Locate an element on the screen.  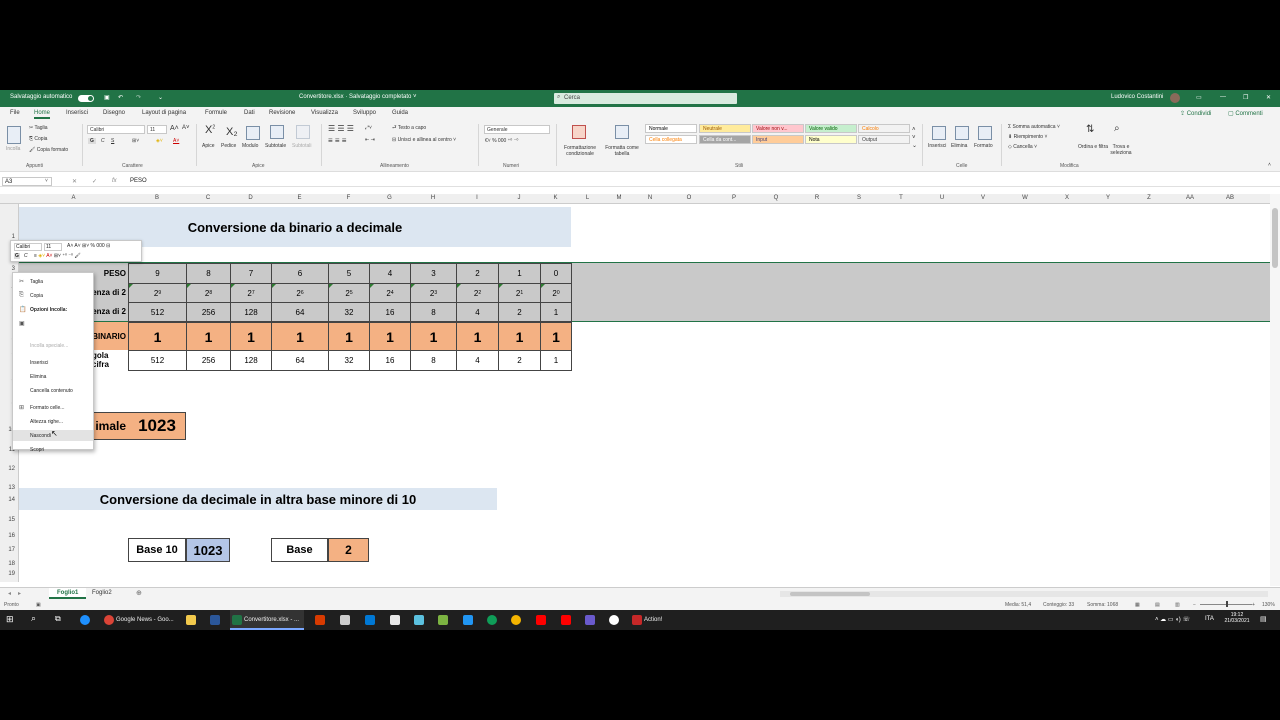
column-header: M is located at coordinates (619, 198).